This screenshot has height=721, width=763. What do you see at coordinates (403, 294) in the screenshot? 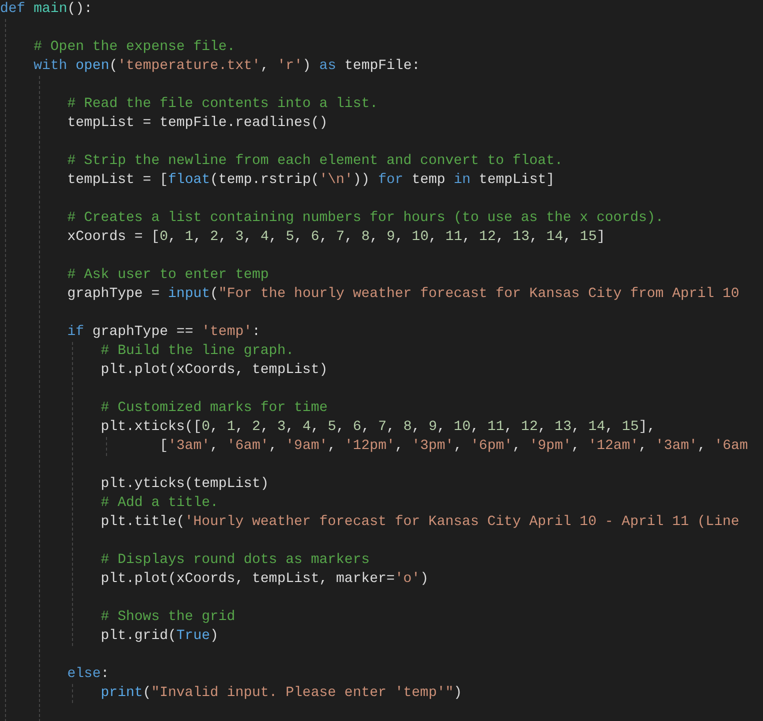
I see `code-line: graphType = input("For the hourly weather forecast for Kansas City from April 10` at bounding box center [403, 294].